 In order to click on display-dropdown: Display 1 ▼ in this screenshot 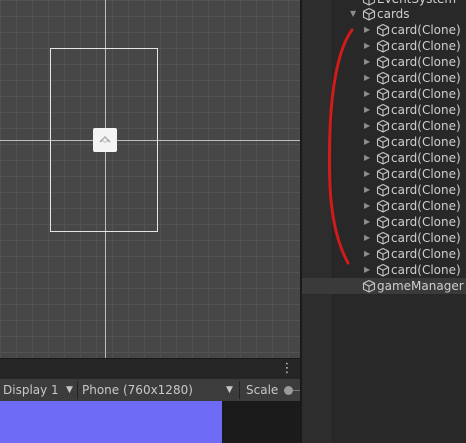, I will do `click(39, 390)`.